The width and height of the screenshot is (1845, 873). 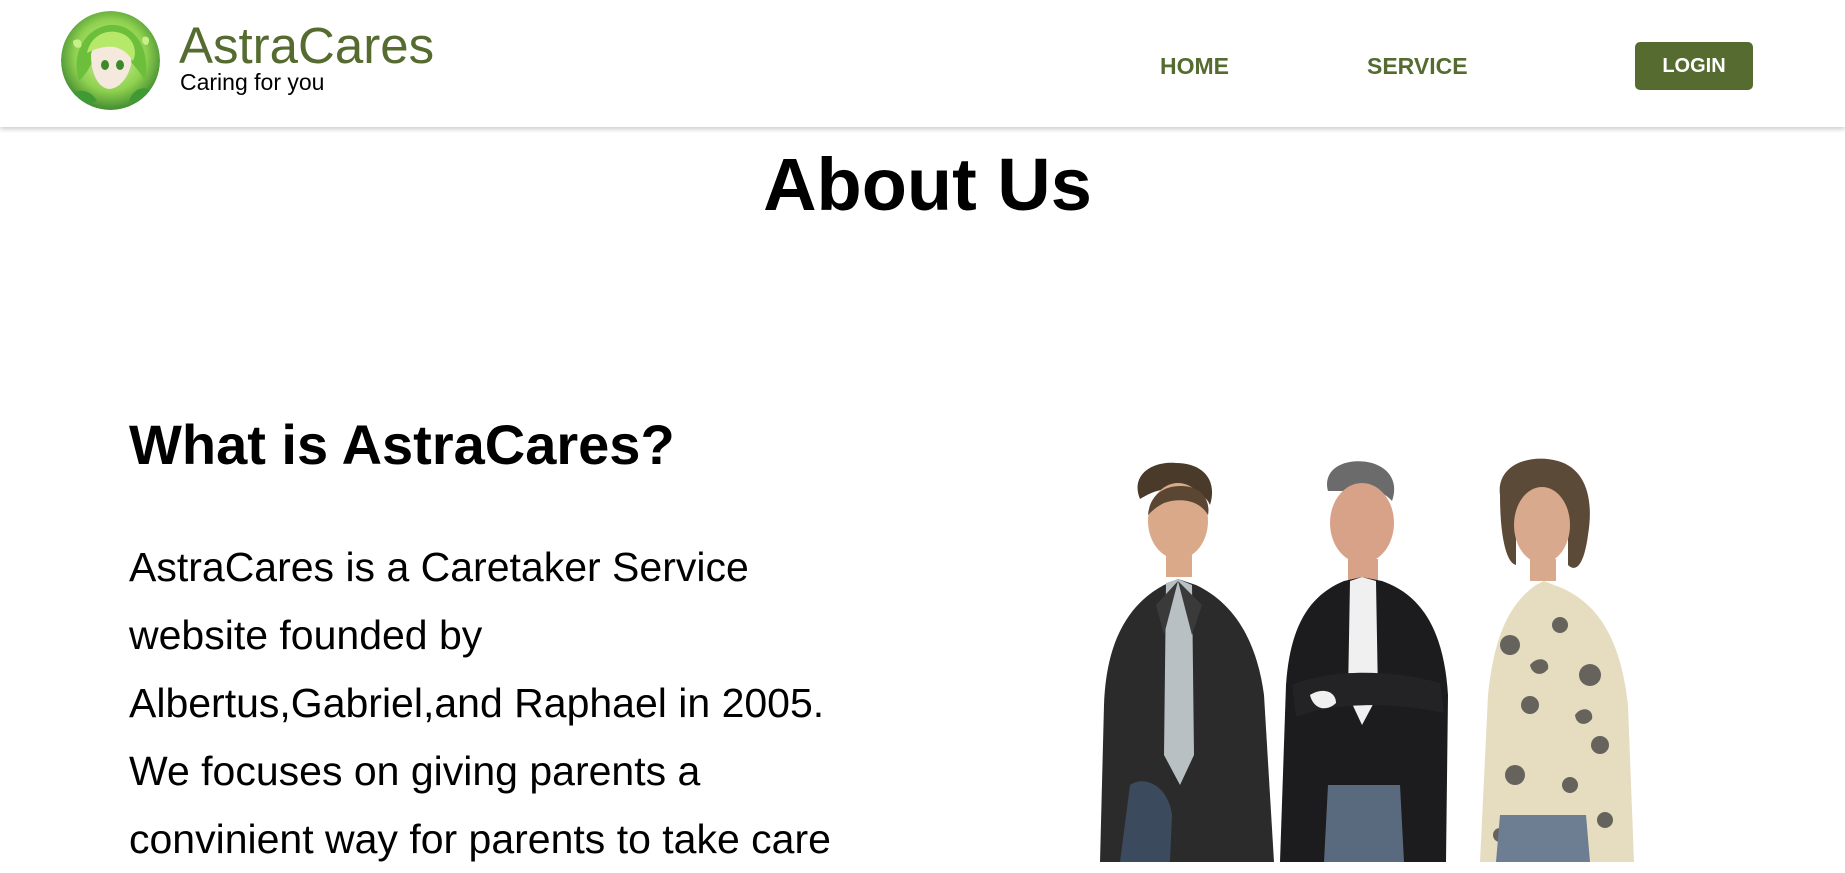 What do you see at coordinates (415, 771) in the screenshot?
I see `about-line: We focuses on giving parents a` at bounding box center [415, 771].